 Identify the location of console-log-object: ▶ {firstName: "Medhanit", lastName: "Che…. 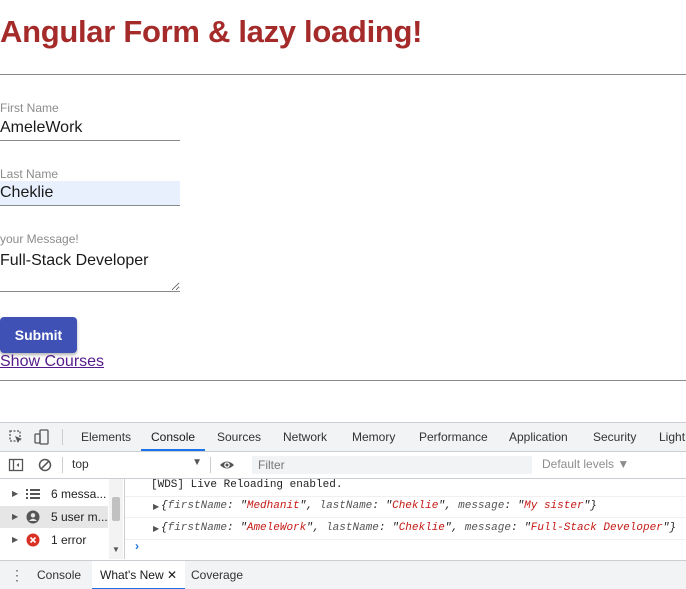
(405, 507).